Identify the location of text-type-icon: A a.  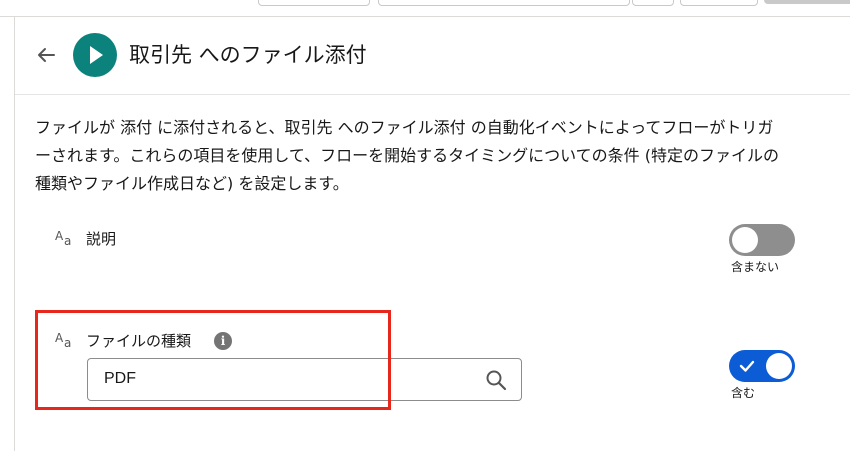
(63, 238).